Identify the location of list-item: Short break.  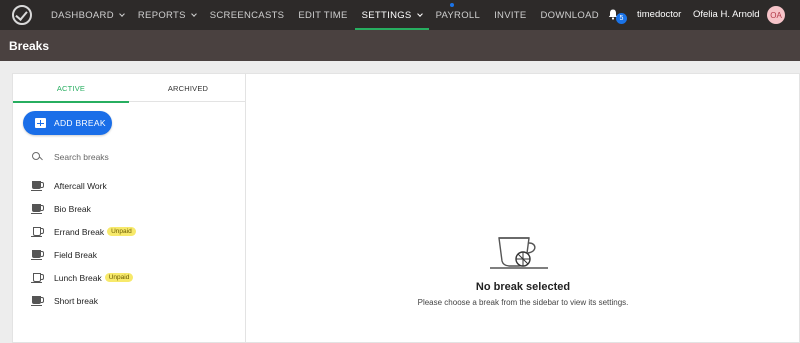
(136, 300).